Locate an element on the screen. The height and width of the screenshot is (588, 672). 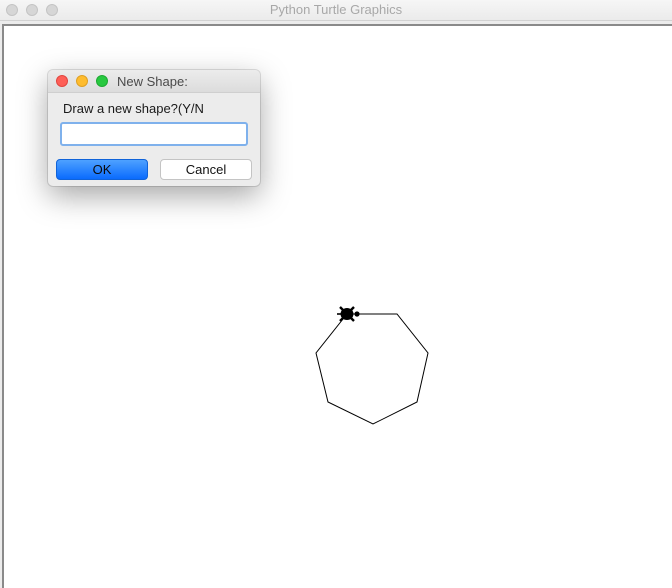
close-button is located at coordinates (62, 81).